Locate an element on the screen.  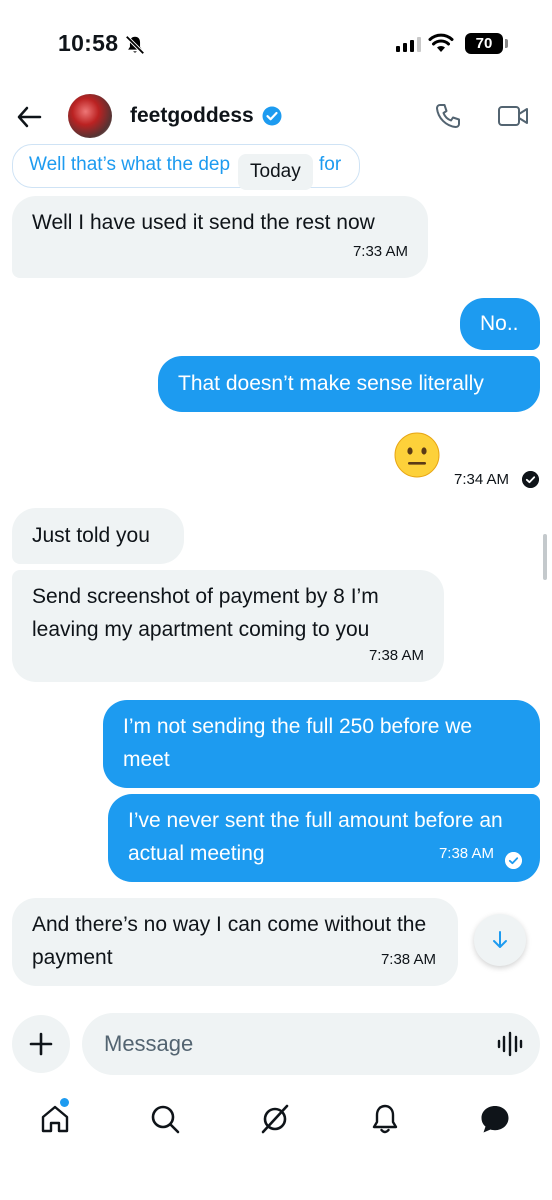
voice-message-icon is located at coordinates (510, 1044).